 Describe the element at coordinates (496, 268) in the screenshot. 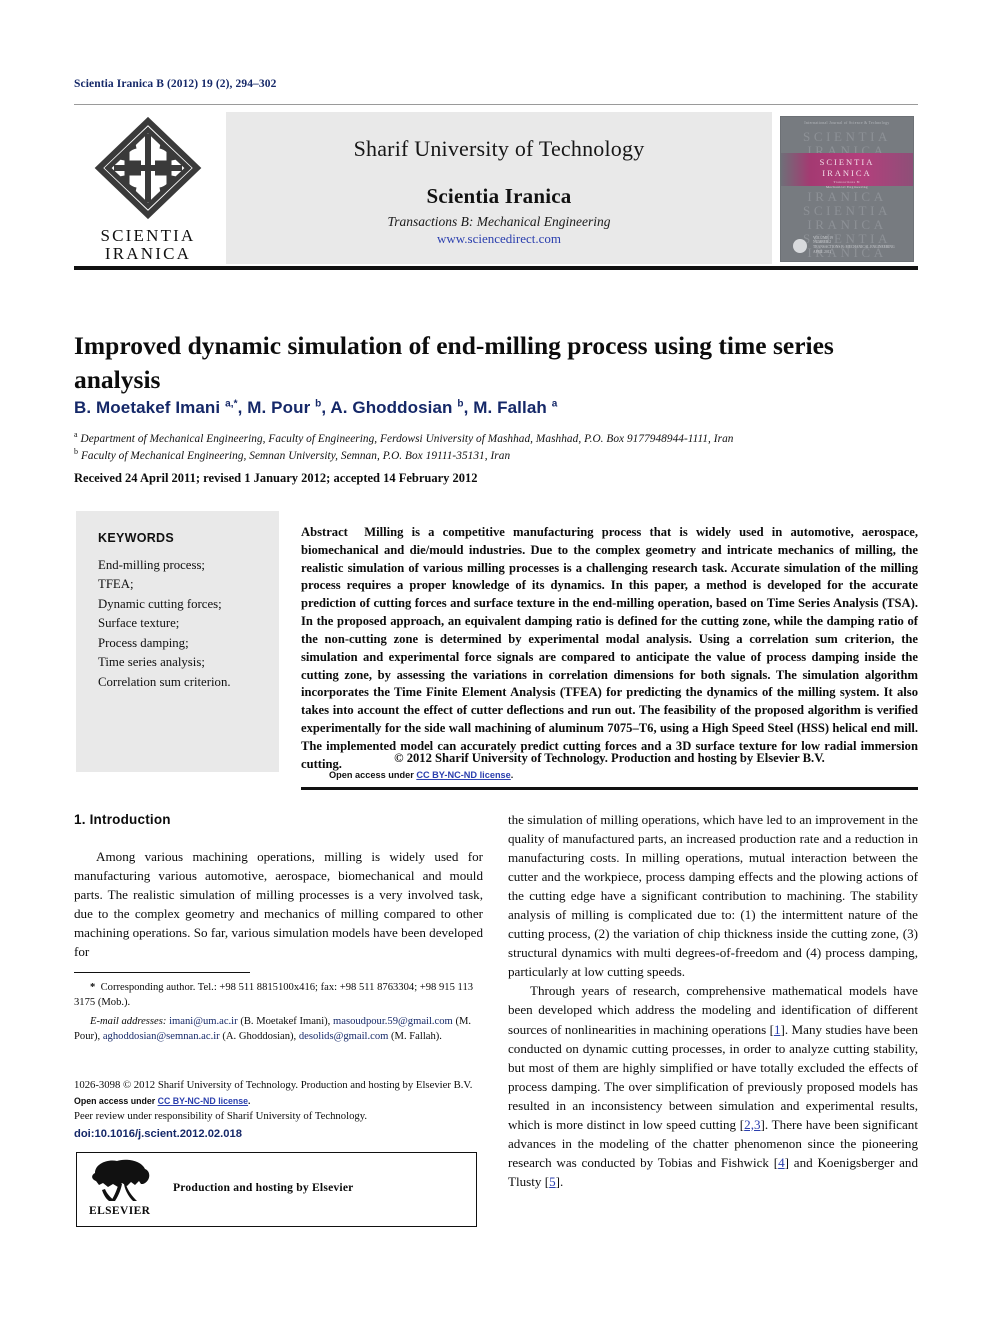

I see `masthead-divider` at that location.